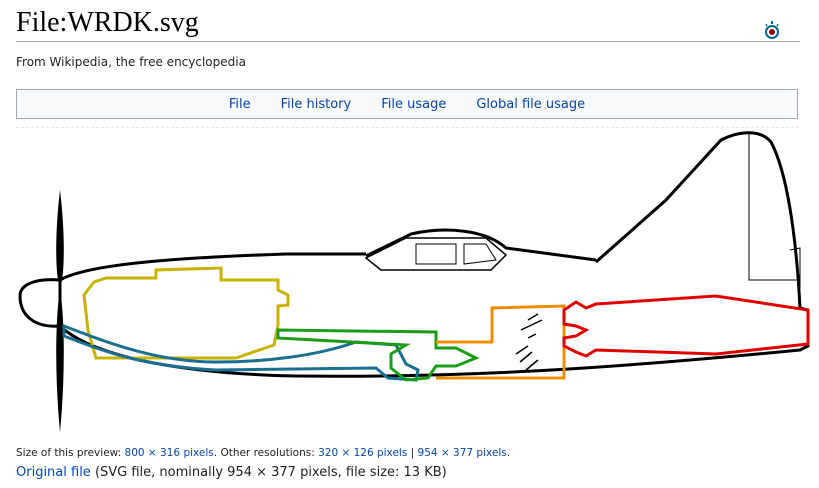 The height and width of the screenshot is (488, 819). Describe the element at coordinates (413, 104) in the screenshot. I see `tab-file-usage: File usage` at that location.